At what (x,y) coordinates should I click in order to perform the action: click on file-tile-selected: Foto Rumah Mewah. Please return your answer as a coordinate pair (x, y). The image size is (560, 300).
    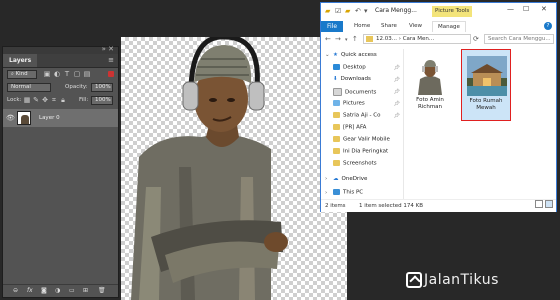
    Looking at the image, I should click on (486, 85).